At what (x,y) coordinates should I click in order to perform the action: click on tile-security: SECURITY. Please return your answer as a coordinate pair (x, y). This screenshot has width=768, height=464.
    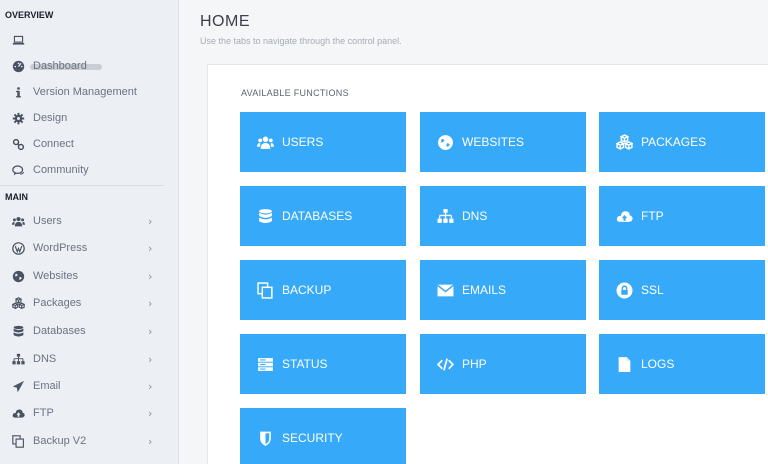
    Looking at the image, I should click on (323, 436).